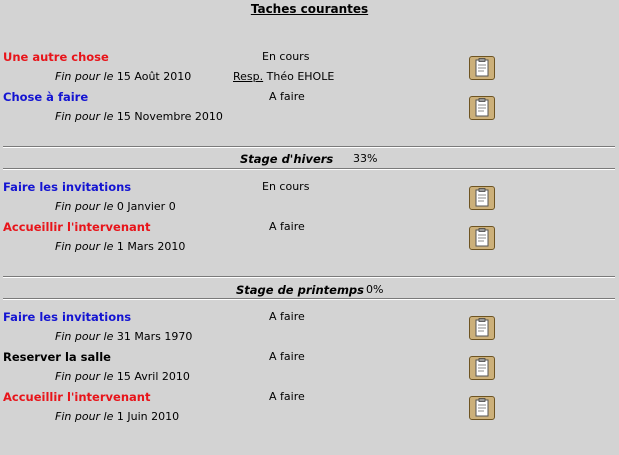 This screenshot has width=619, height=455. Describe the element at coordinates (148, 416) in the screenshot. I see `due-date: 1 Juin 2010` at that location.